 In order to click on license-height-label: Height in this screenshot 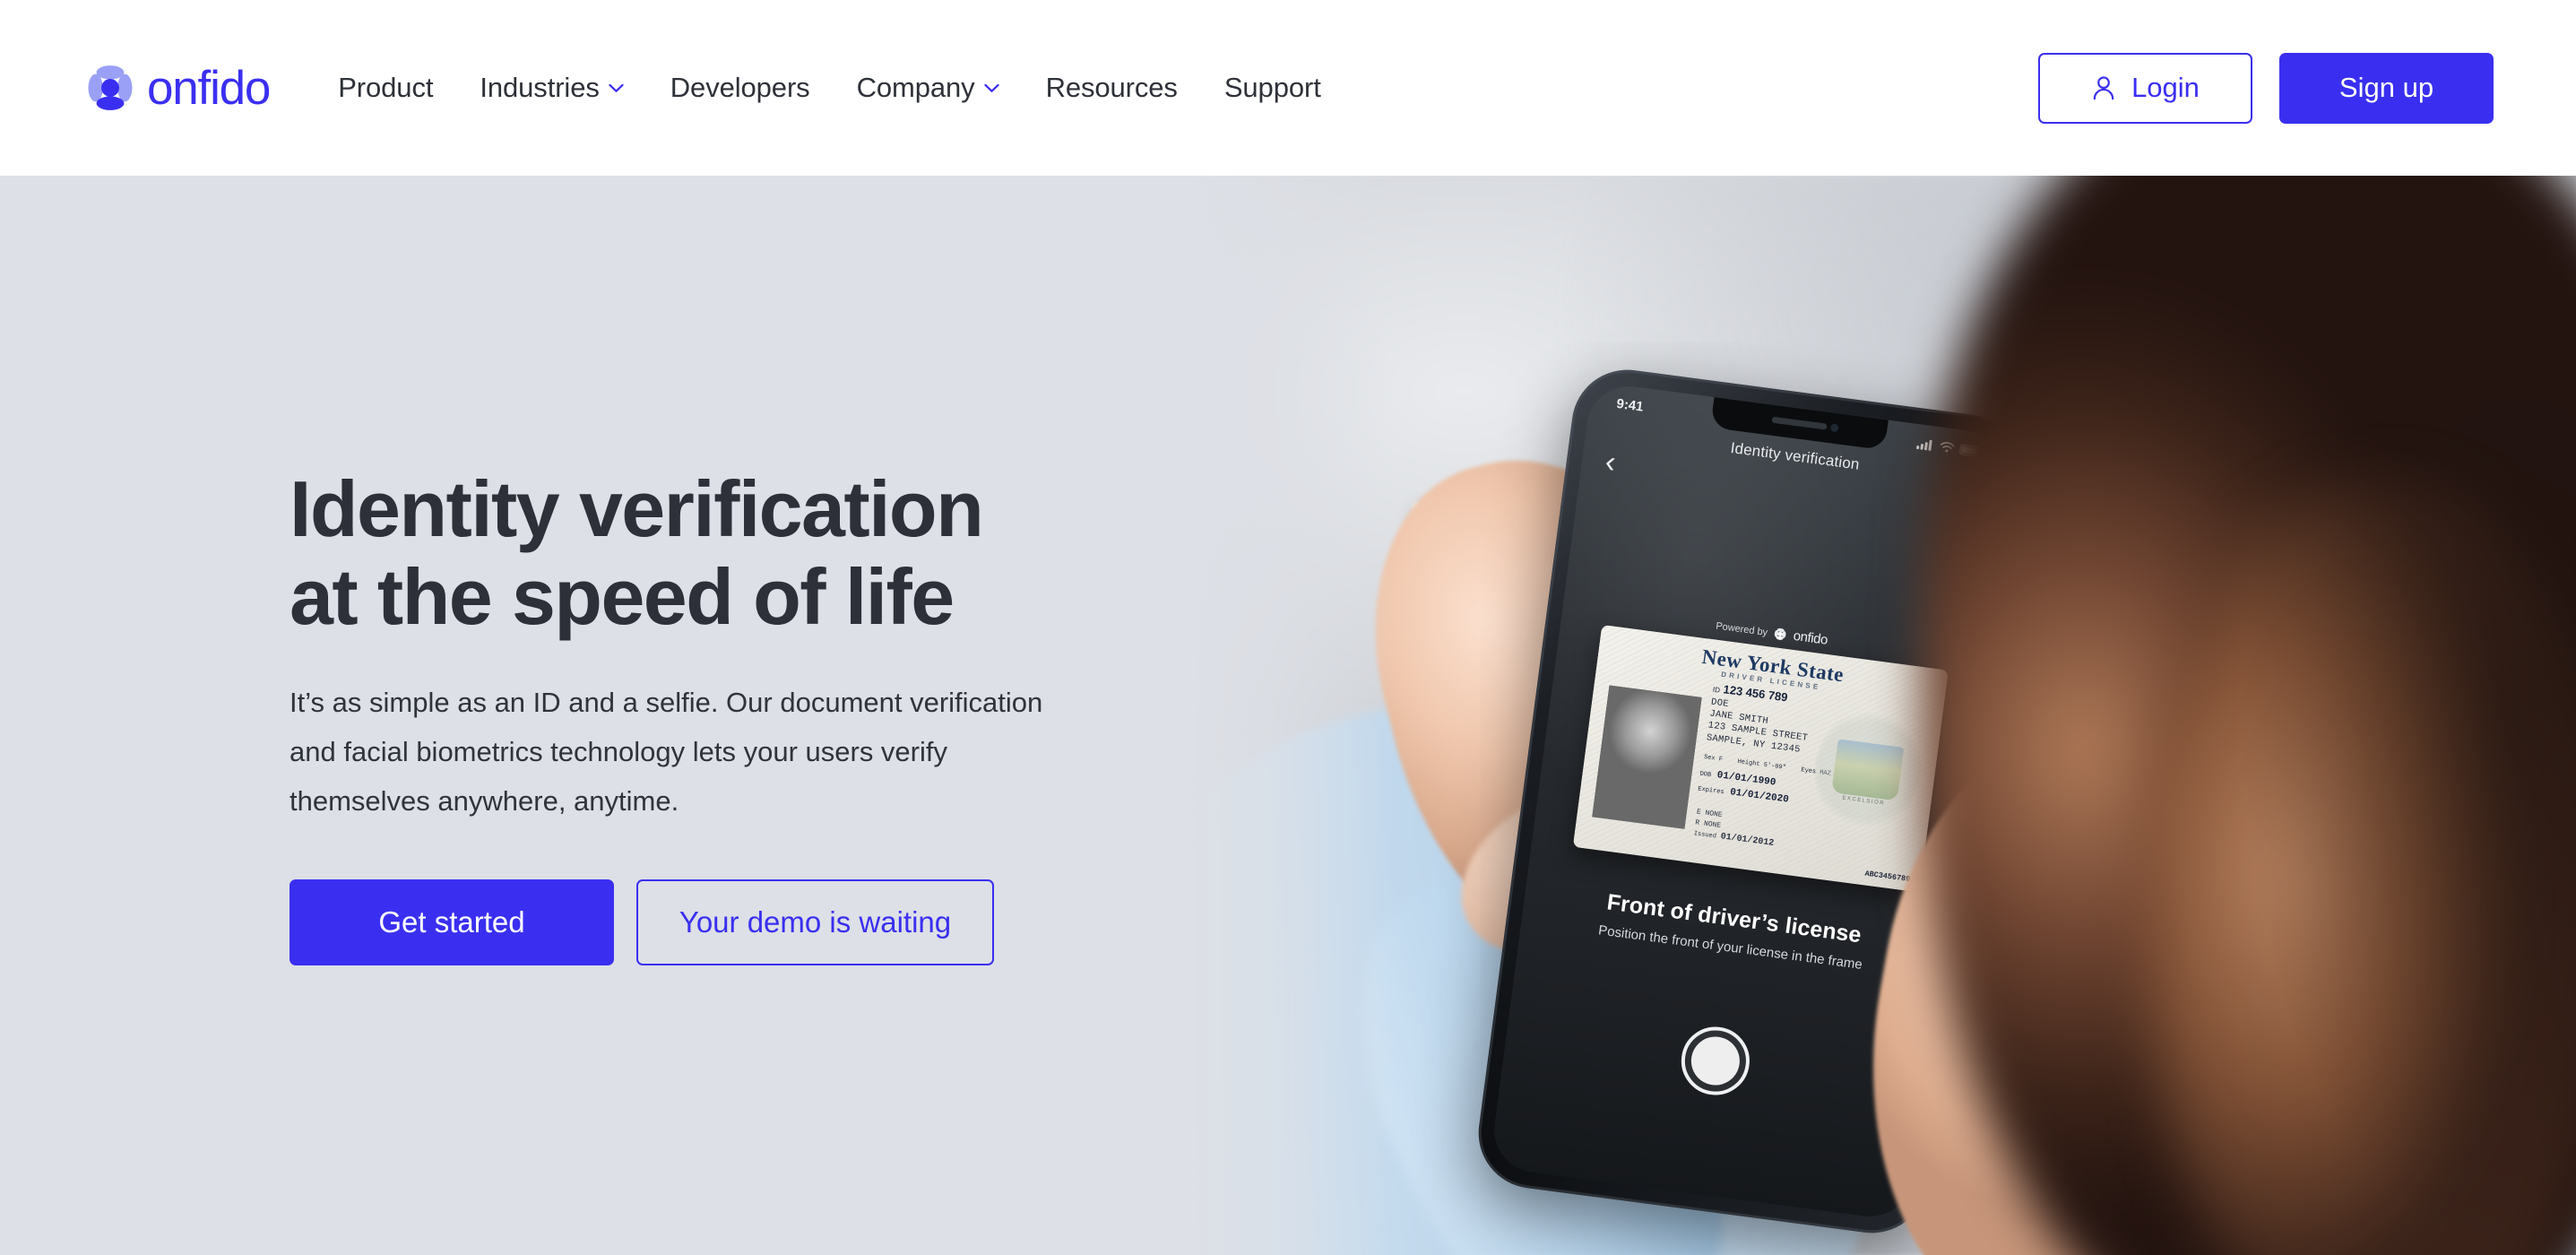, I will do `click(1748, 763)`.